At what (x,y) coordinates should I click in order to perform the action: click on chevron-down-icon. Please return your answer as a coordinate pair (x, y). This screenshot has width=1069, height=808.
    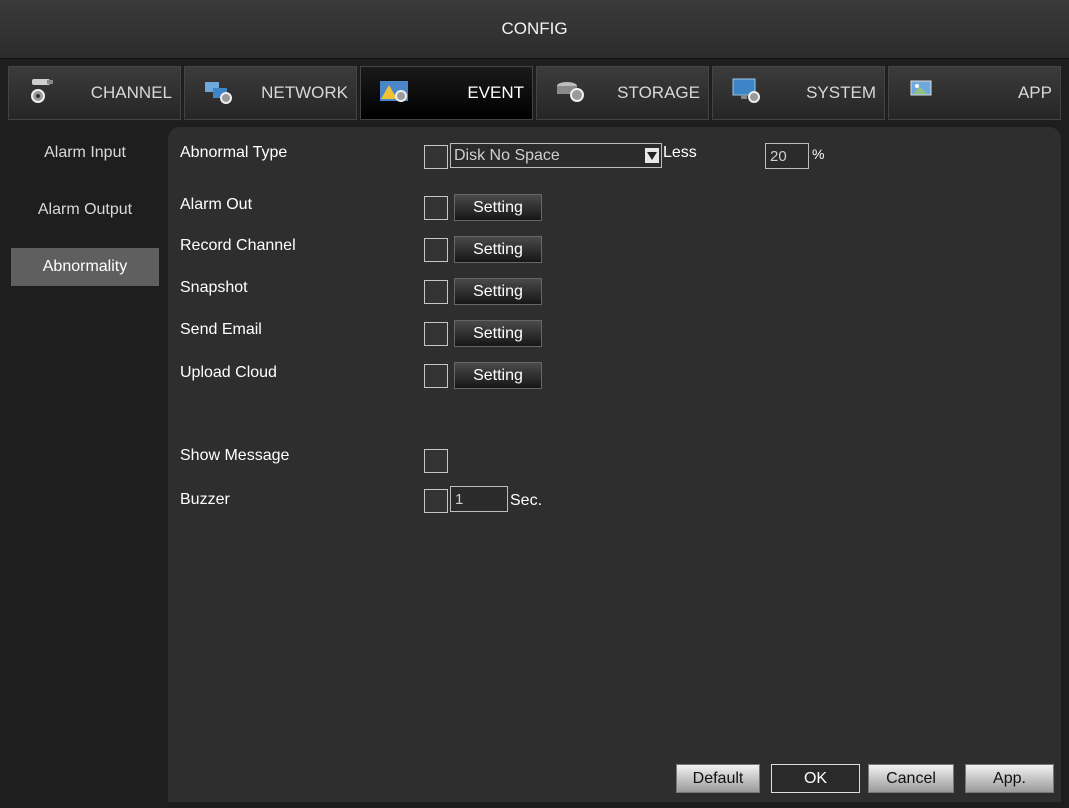
    Looking at the image, I should click on (652, 155).